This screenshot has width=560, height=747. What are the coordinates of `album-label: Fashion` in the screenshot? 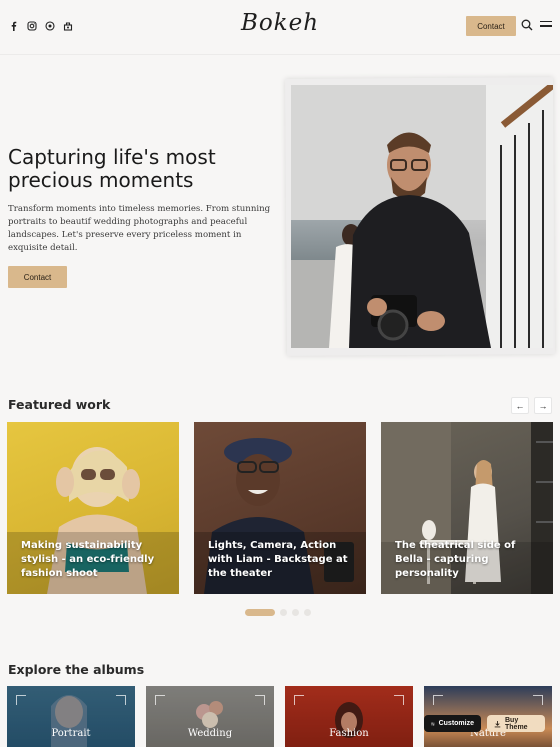 It's located at (349, 733).